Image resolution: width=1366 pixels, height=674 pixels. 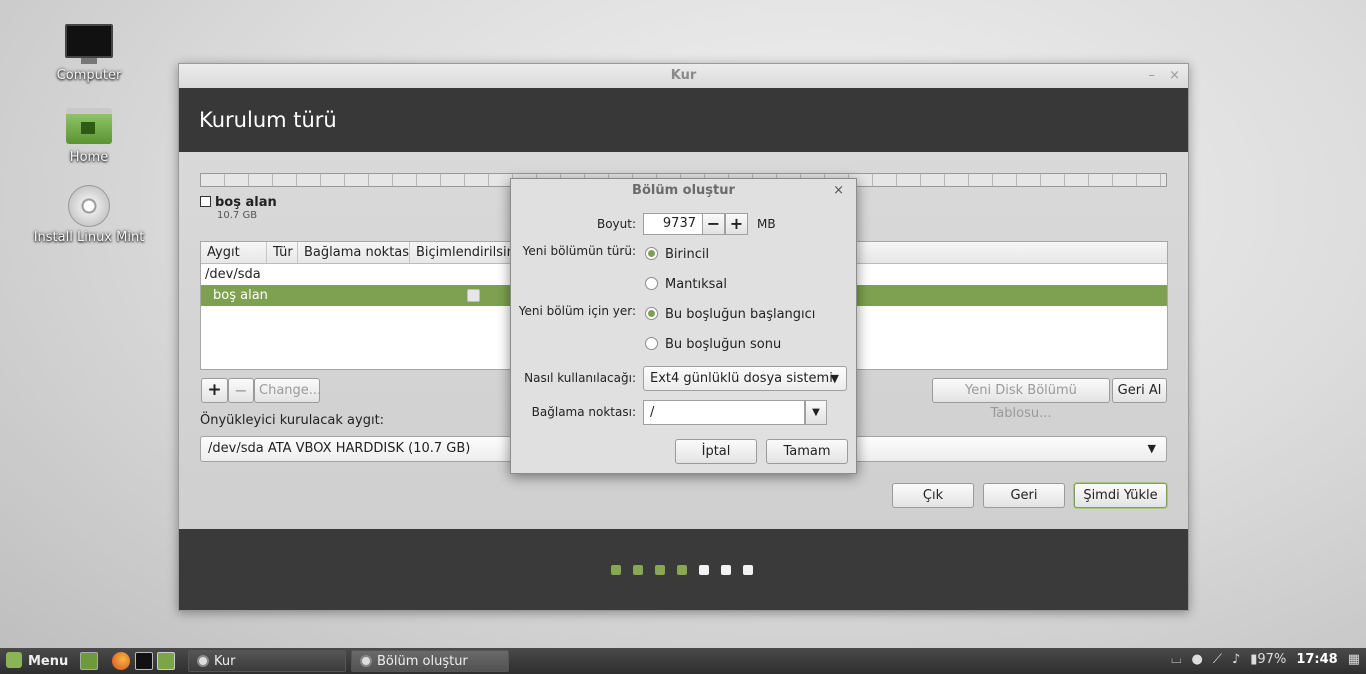 I want to click on system-tray: ⌴ ● ⟋ ♪ ▮97% 17:48 ▦, so click(x=1265, y=659).